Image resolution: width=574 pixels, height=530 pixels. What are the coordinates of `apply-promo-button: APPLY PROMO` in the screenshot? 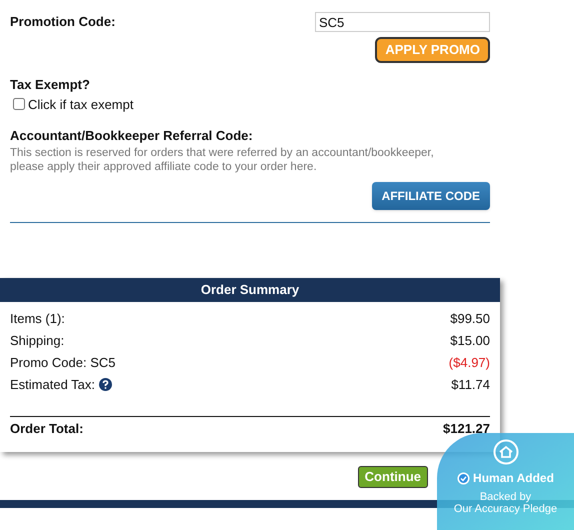 It's located at (432, 50).